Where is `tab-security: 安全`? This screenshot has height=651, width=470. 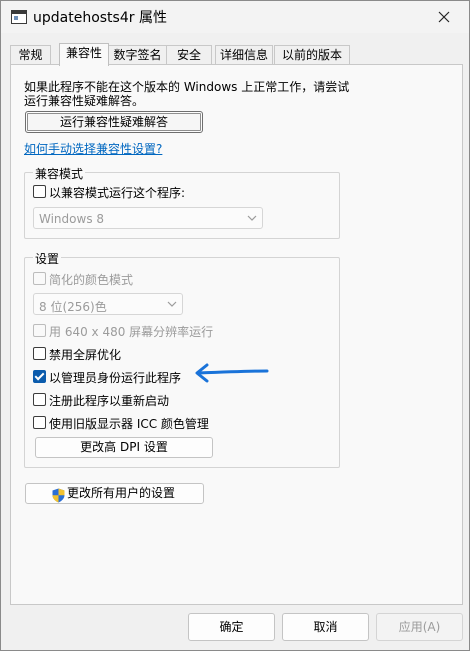
tab-security: 安全 is located at coordinates (189, 54).